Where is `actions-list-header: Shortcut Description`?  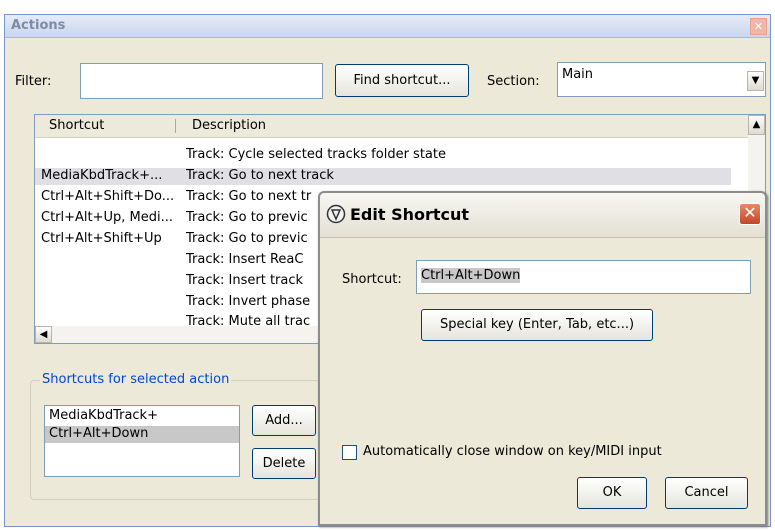 actions-list-header: Shortcut Description is located at coordinates (392, 126).